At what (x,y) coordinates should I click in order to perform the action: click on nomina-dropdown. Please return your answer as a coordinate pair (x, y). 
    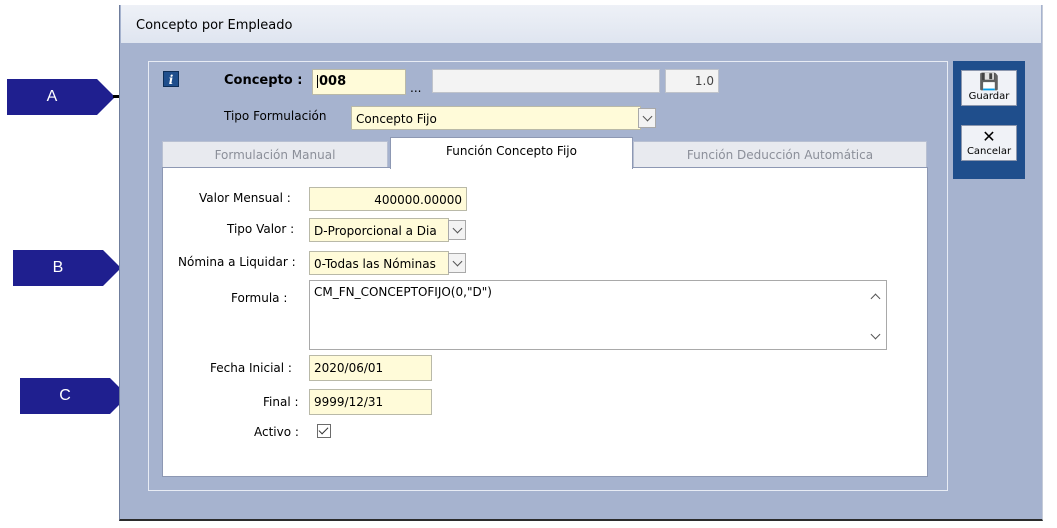
    Looking at the image, I should click on (457, 263).